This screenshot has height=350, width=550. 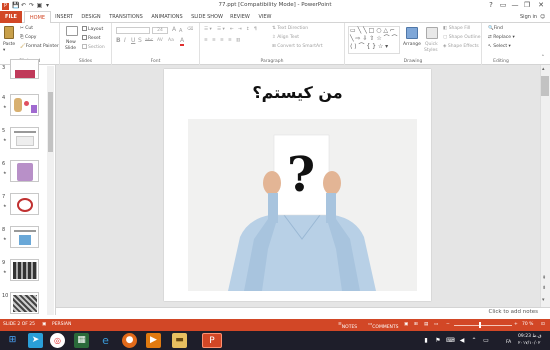 What do you see at coordinates (174, 30) in the screenshot?
I see `grow-font-button: A` at bounding box center [174, 30].